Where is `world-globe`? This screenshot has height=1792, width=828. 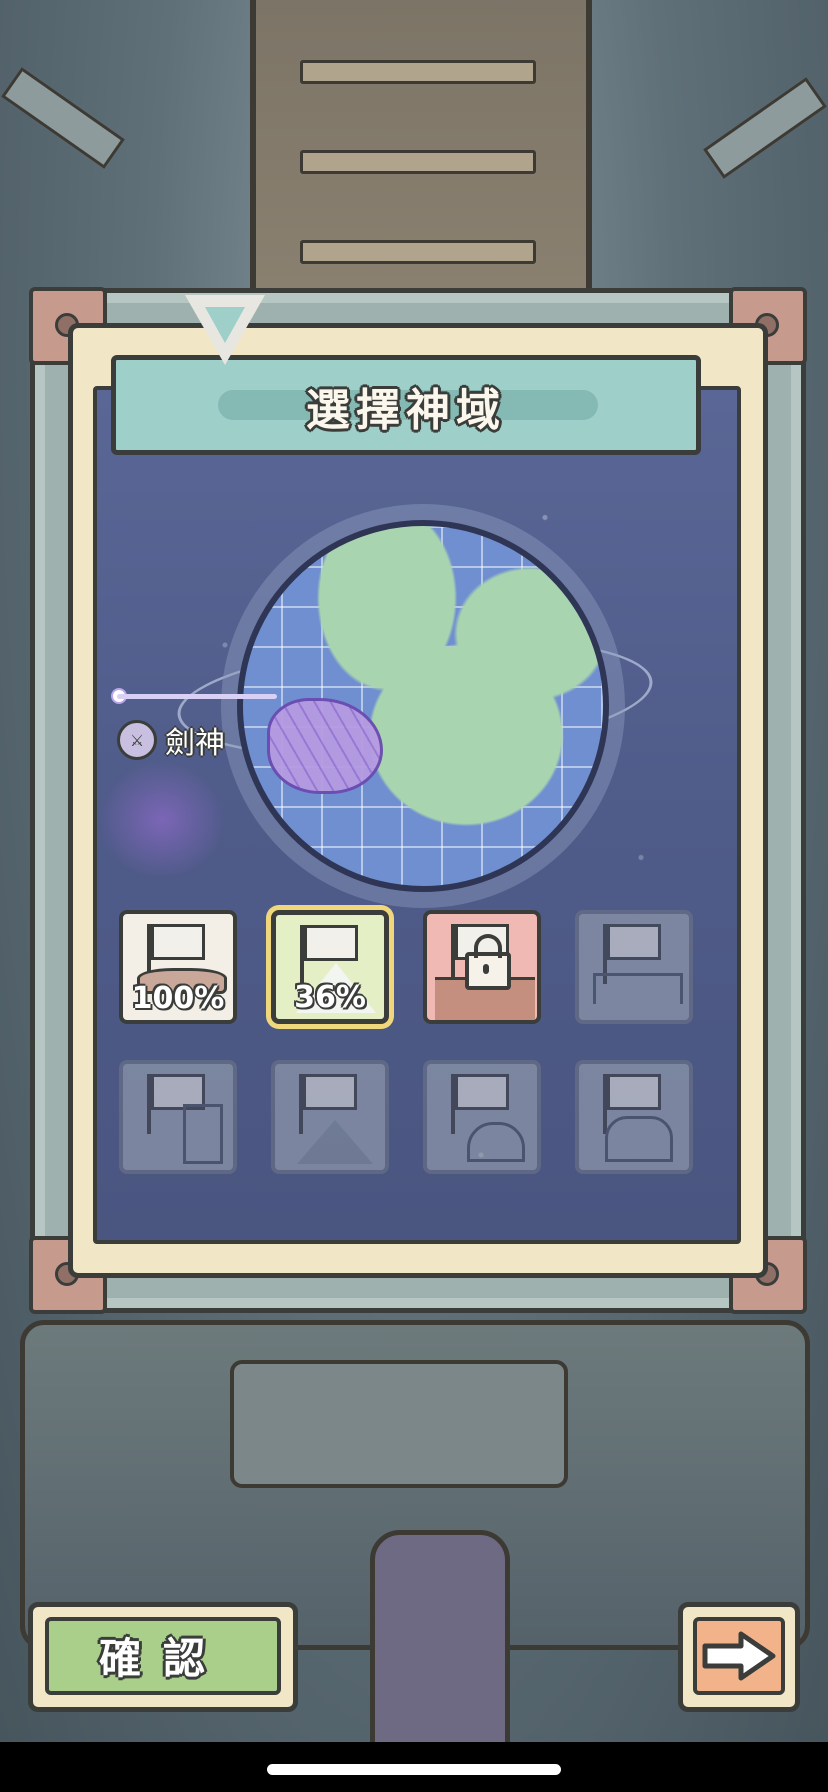 world-globe is located at coordinates (415, 706).